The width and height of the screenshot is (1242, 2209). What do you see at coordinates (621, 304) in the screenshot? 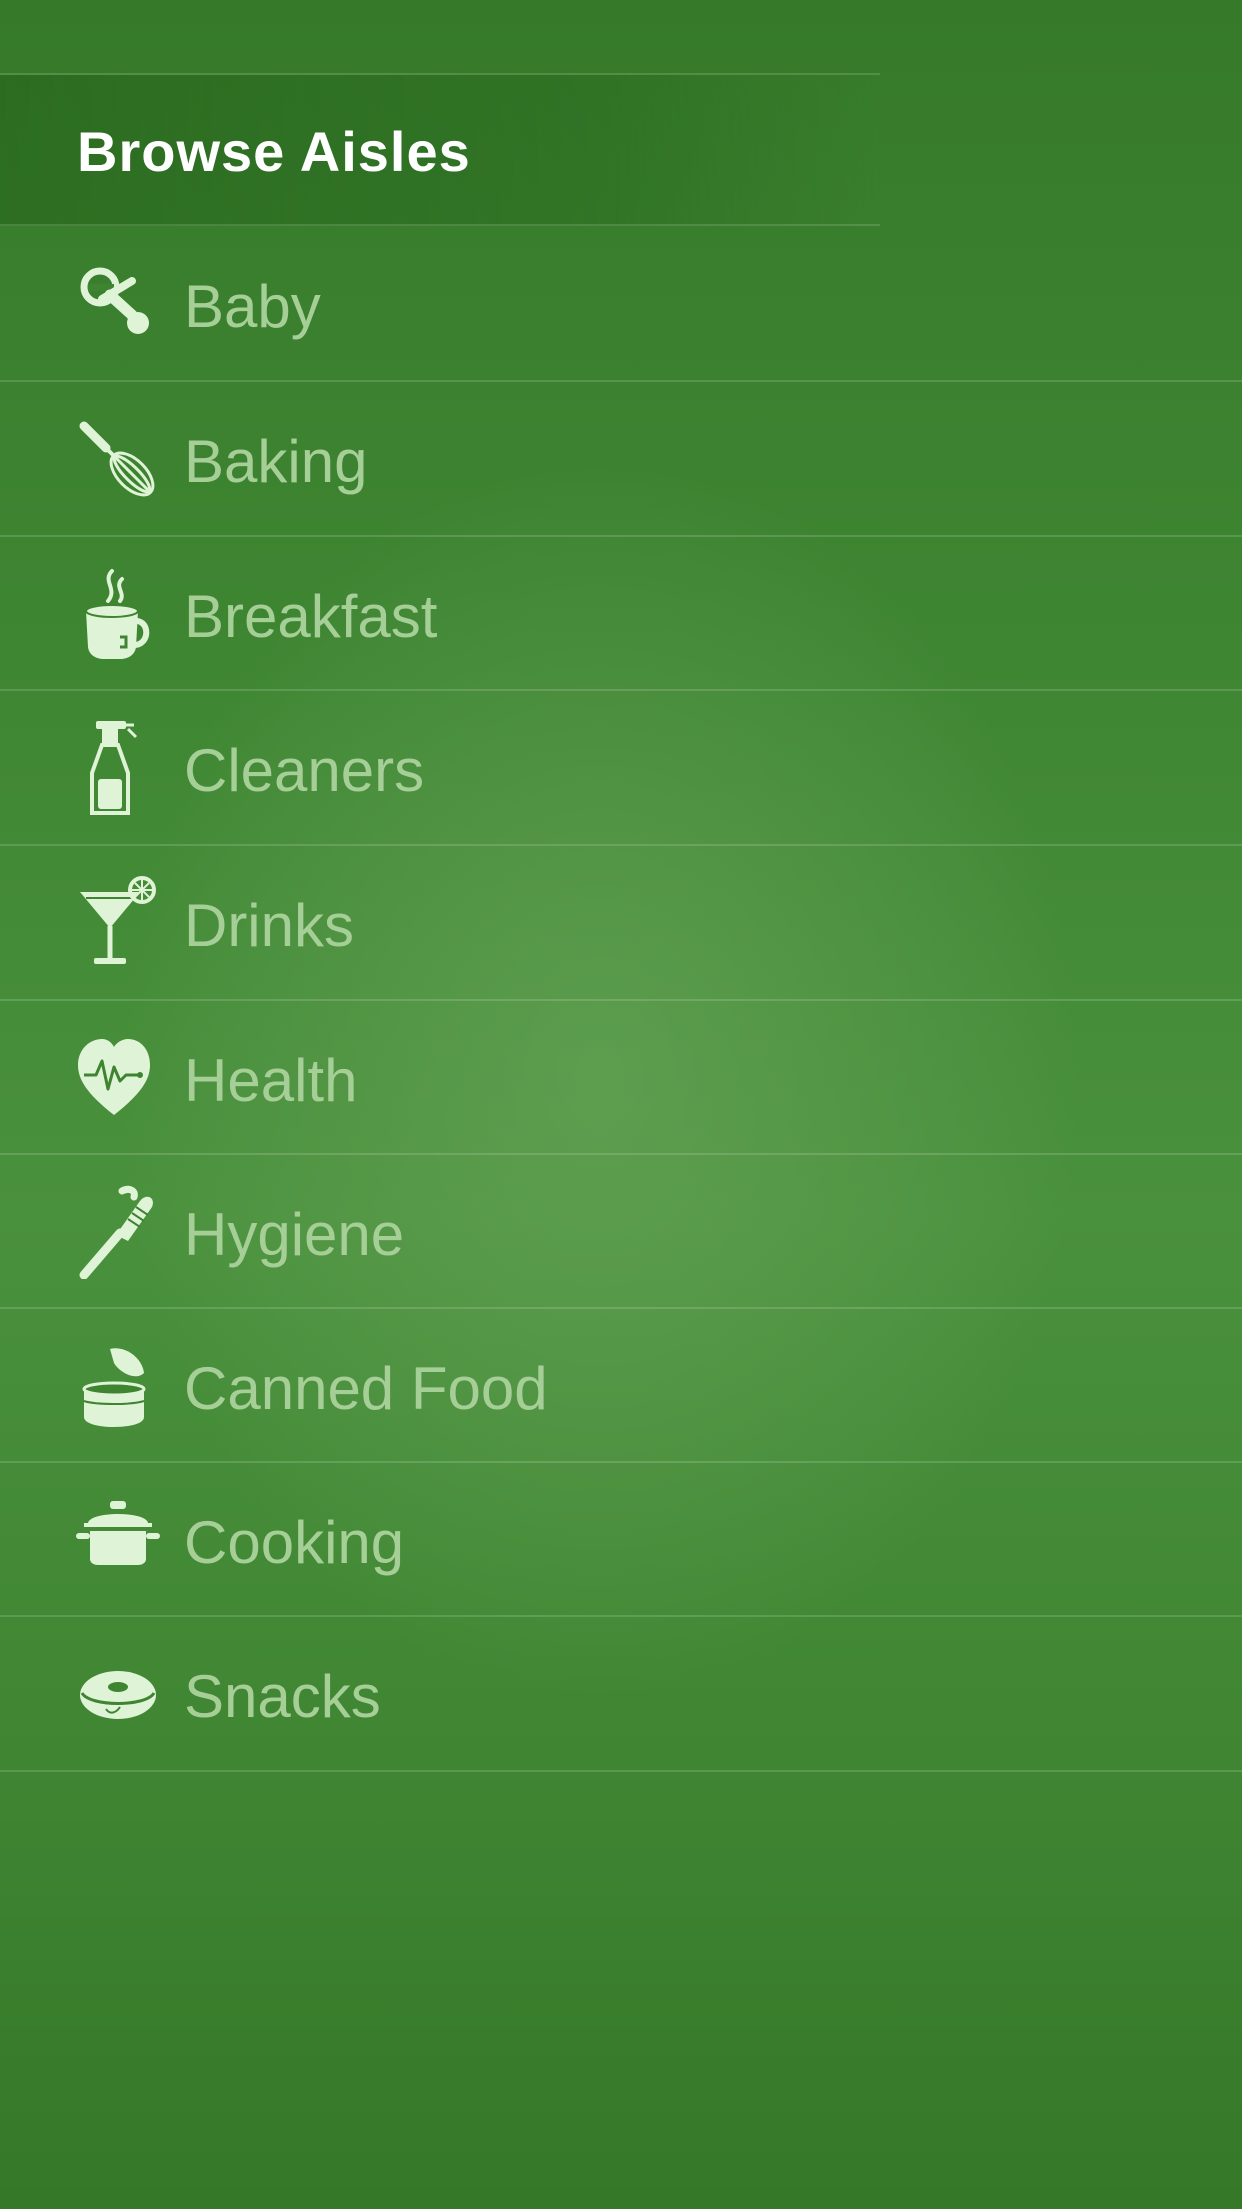
I see `aisle-item-baby: Baby` at bounding box center [621, 304].